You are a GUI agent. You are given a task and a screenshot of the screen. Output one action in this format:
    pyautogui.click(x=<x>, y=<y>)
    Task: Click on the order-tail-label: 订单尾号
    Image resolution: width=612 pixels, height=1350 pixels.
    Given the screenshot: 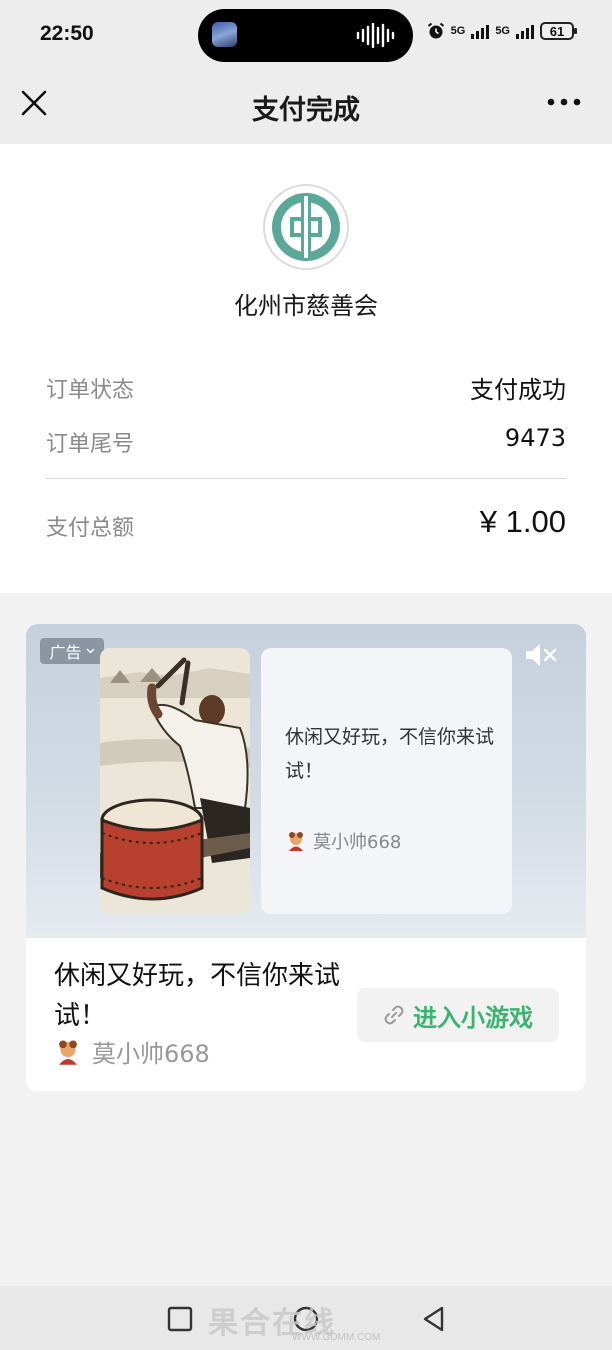 What is the action you would take?
    pyautogui.click(x=90, y=444)
    